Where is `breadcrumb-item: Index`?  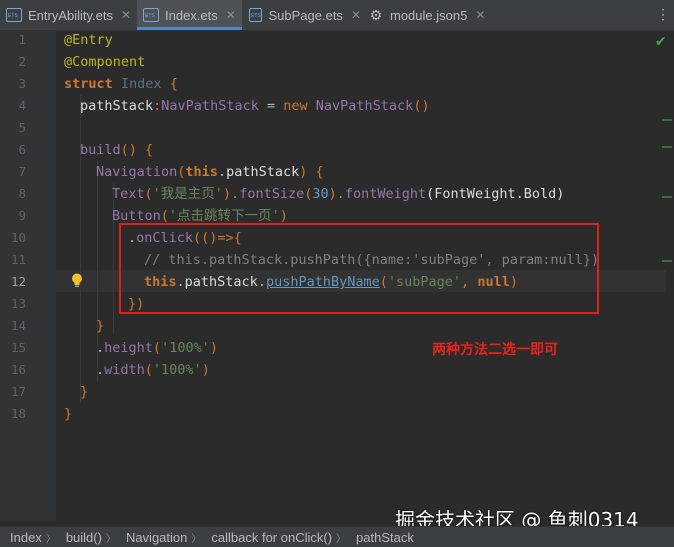 breadcrumb-item: Index is located at coordinates (23, 537).